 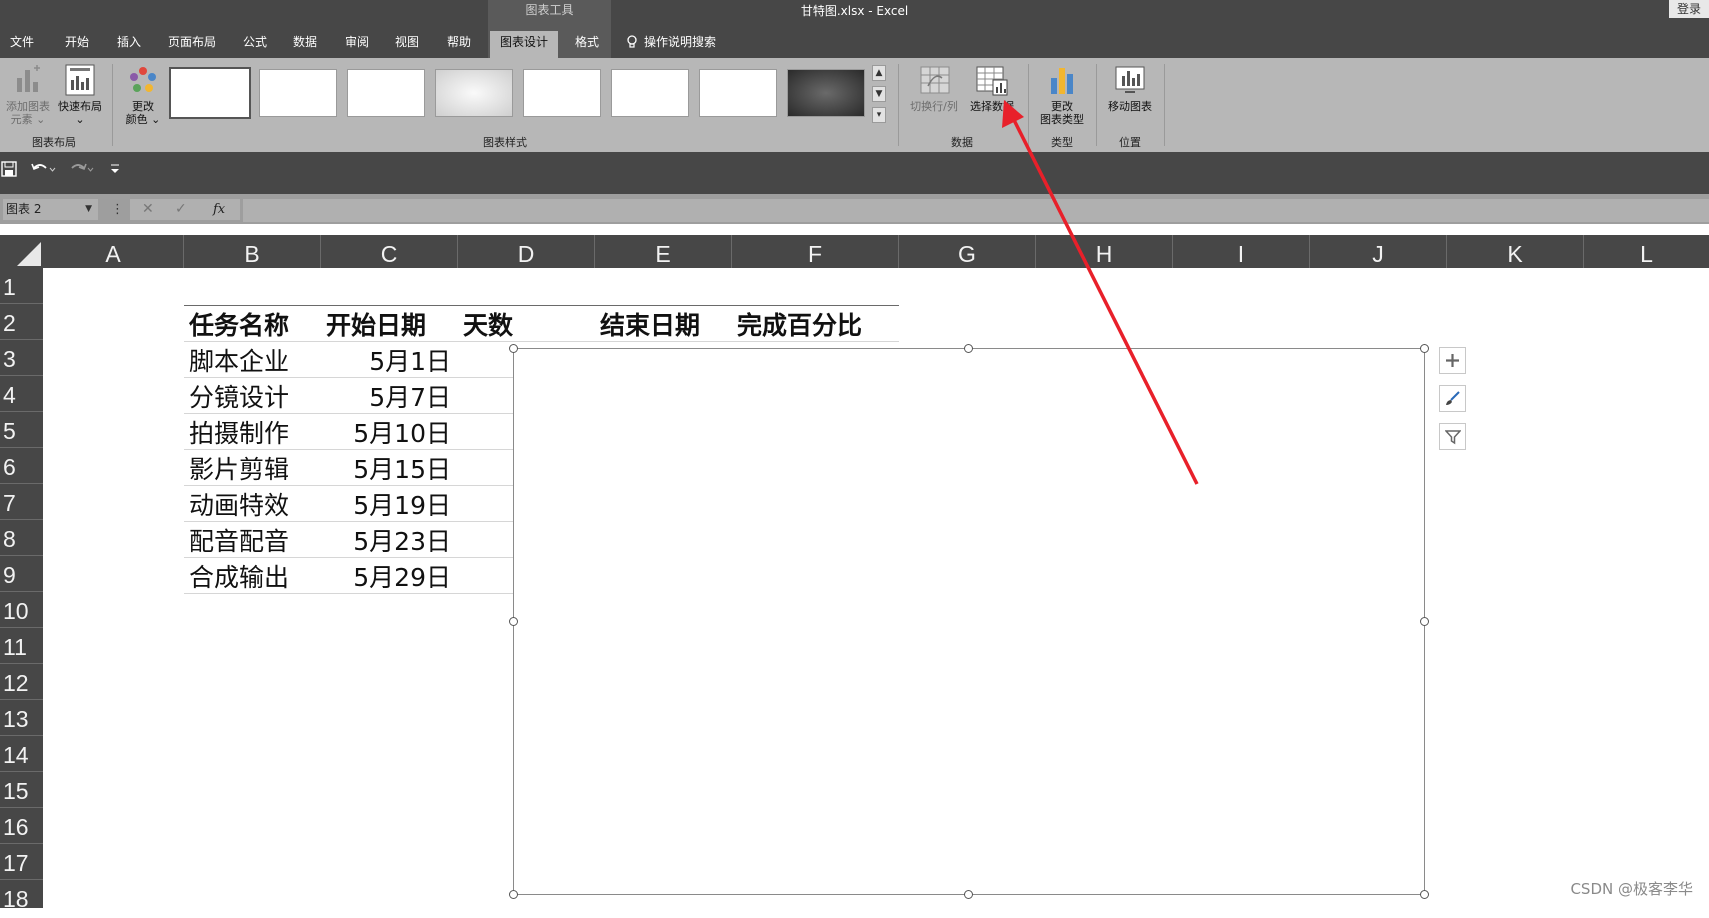 I want to click on row-header-17: 17, so click(x=21, y=862).